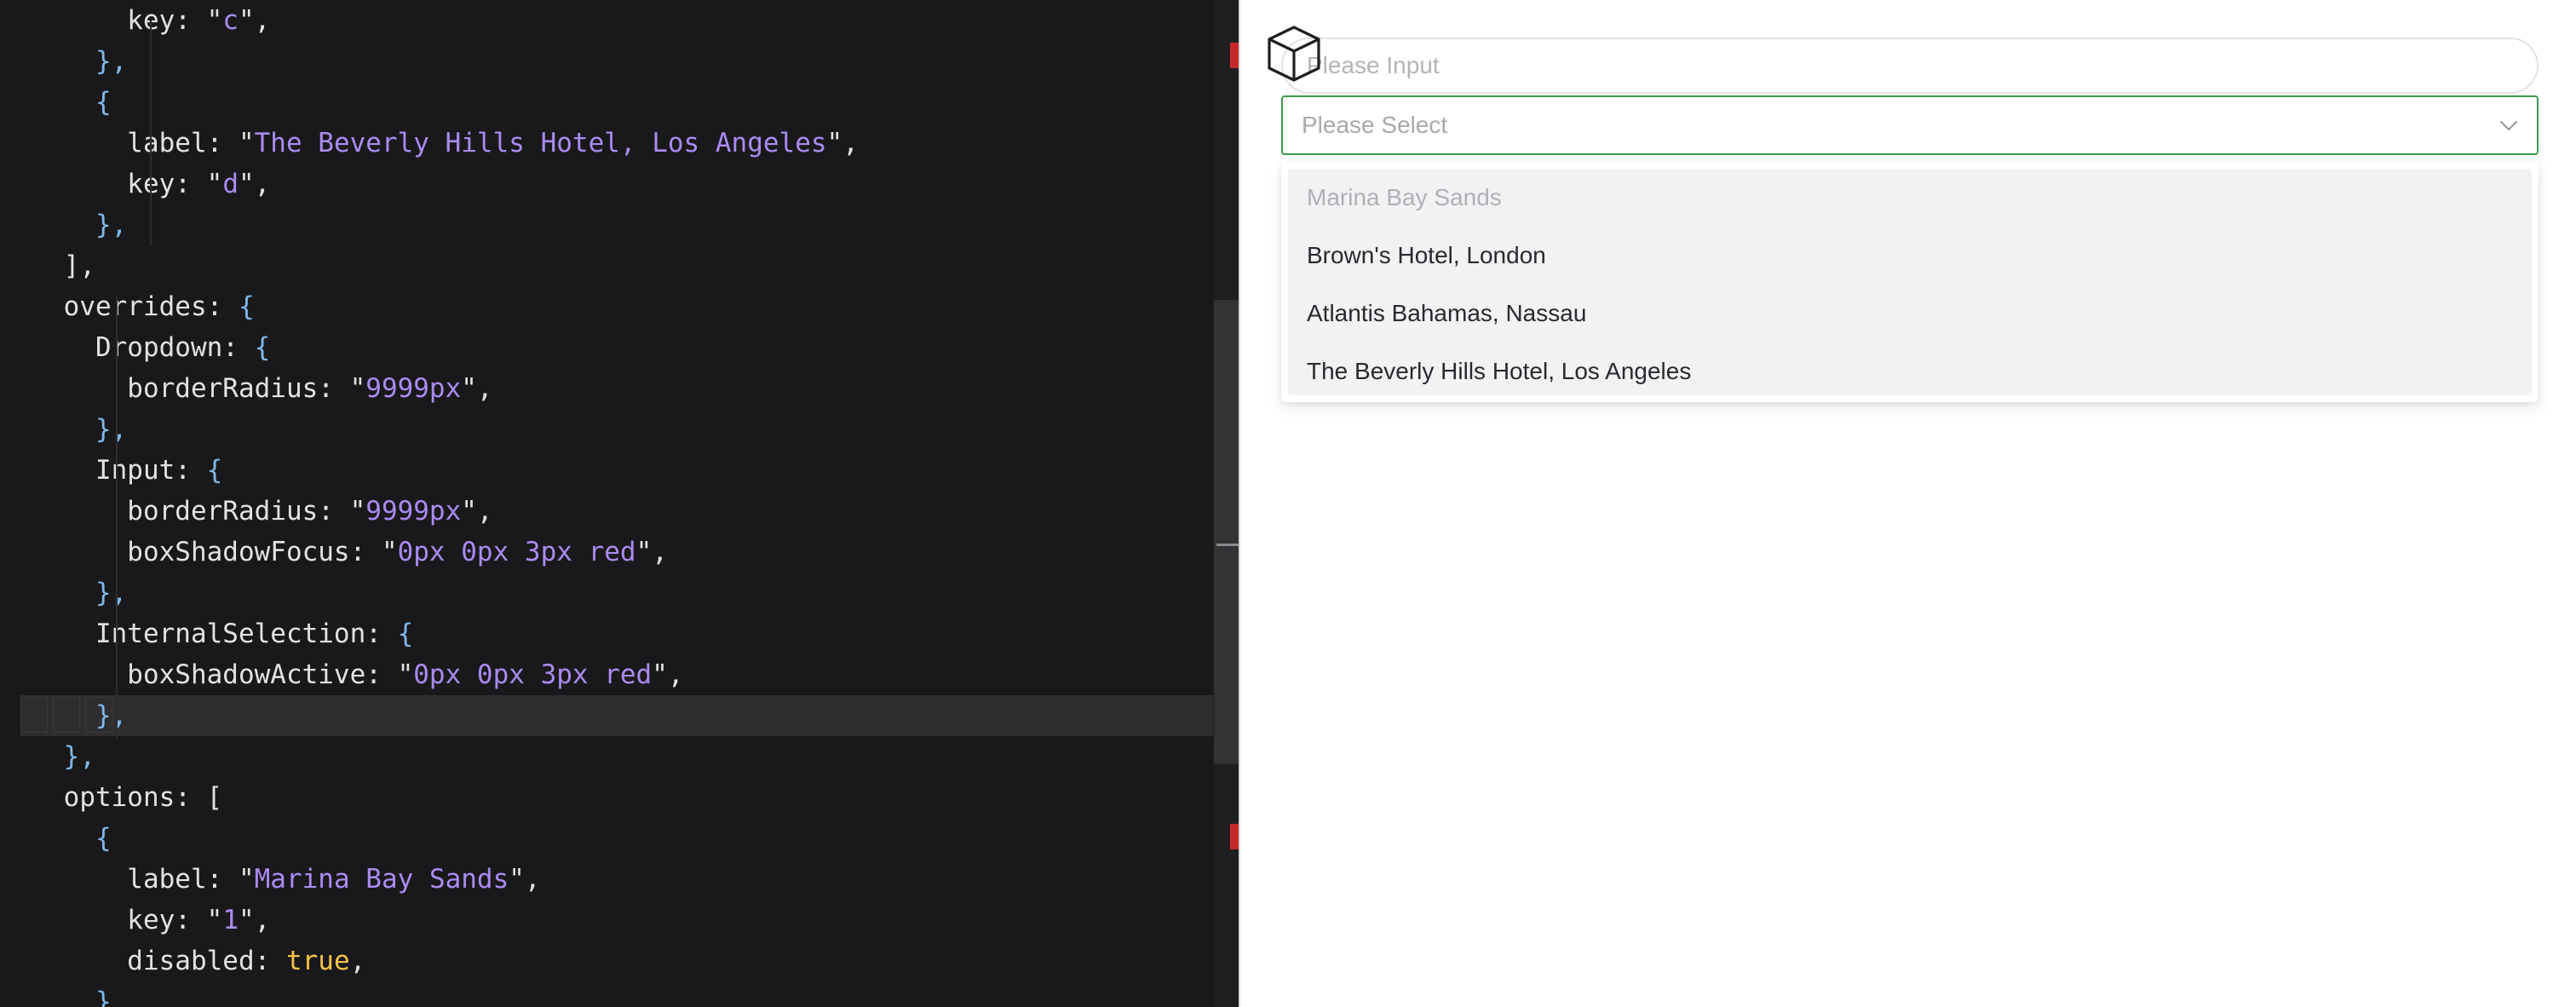 The width and height of the screenshot is (2576, 1007). Describe the element at coordinates (1235, 837) in the screenshot. I see `error-marker` at that location.